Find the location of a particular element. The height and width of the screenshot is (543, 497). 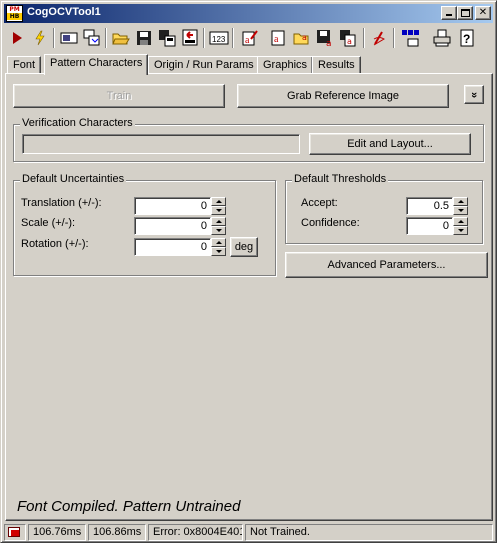

font-settings-button: a is located at coordinates (347, 38).